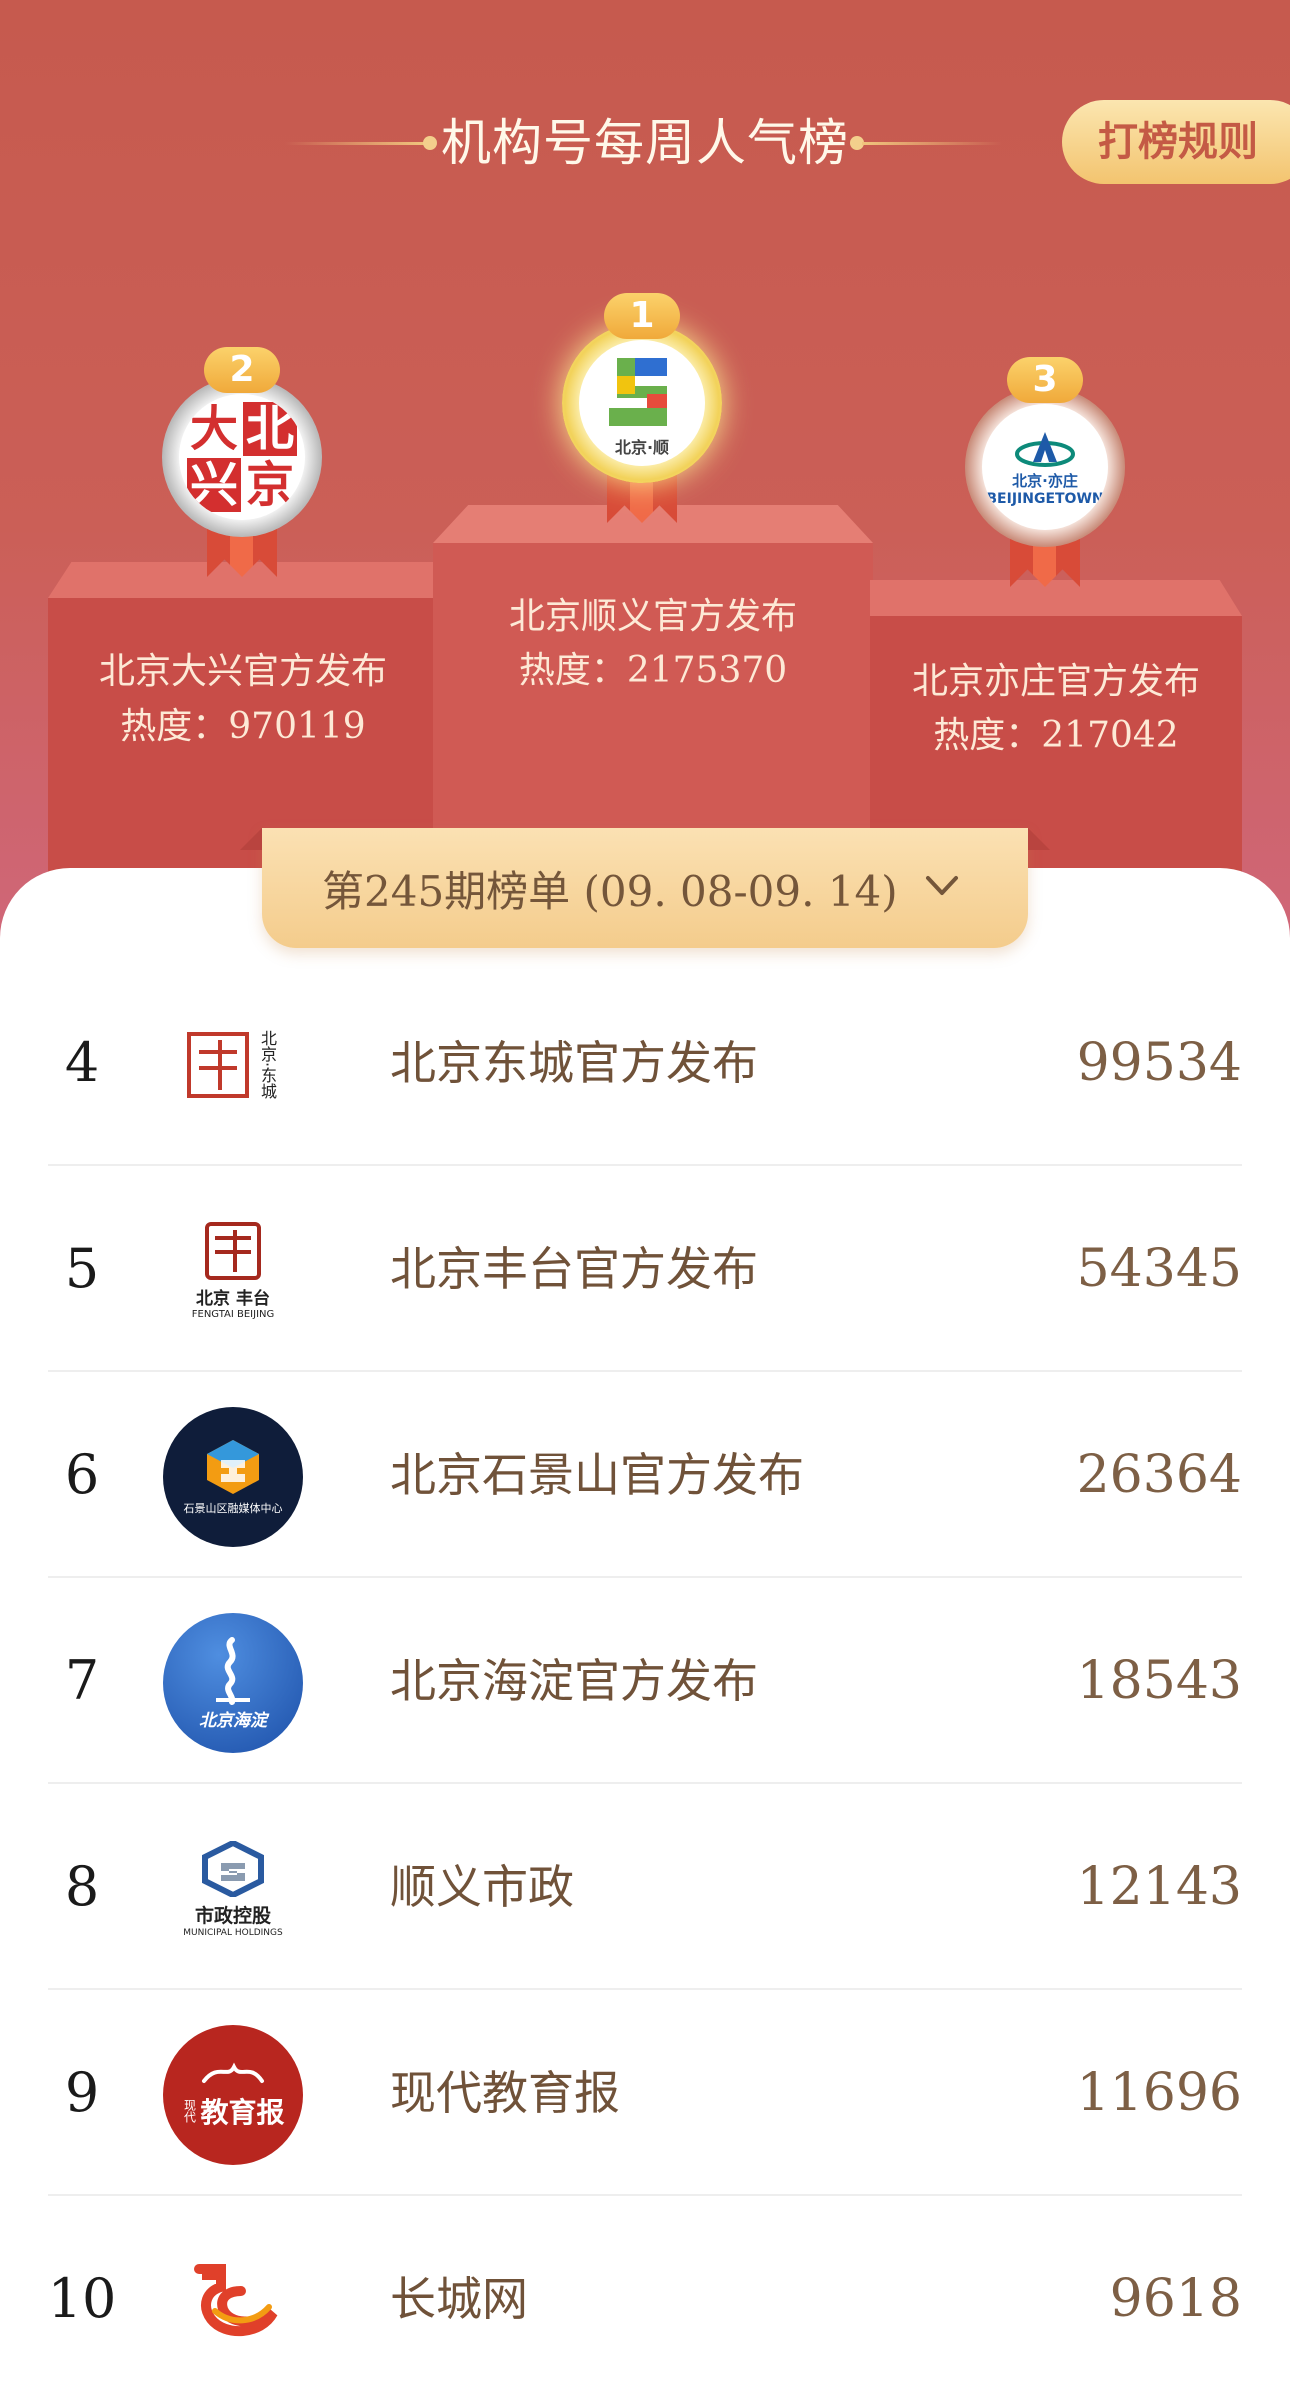  I want to click on logo-text-en: FENGTAI BEIJING, so click(233, 1314).